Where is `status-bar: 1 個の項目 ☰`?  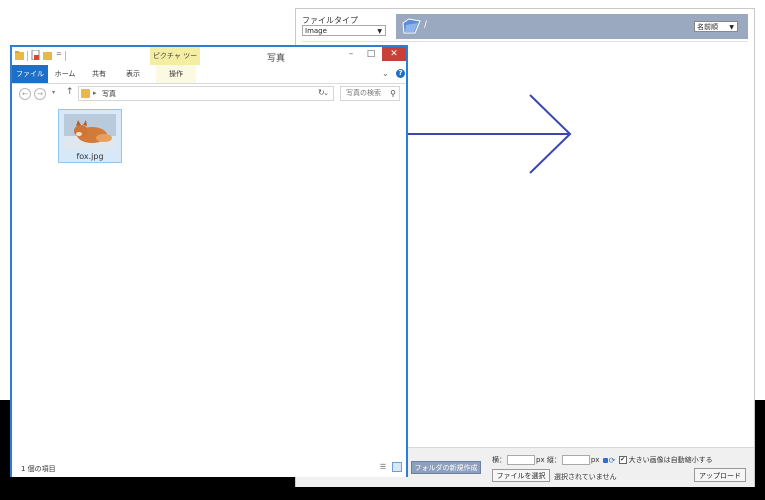 status-bar: 1 個の項目 ☰ is located at coordinates (209, 468).